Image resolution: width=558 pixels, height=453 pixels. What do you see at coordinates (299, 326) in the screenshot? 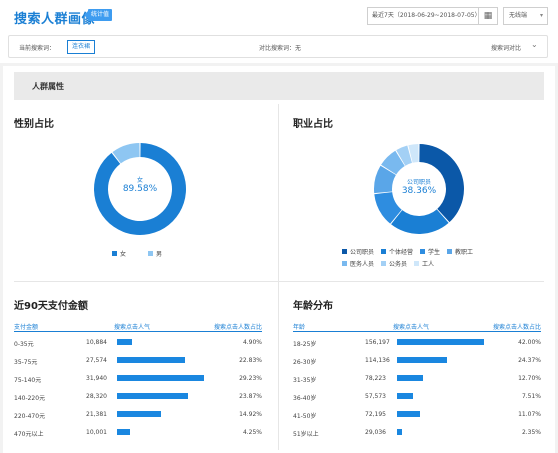
I see `age-column-header: 年龄` at bounding box center [299, 326].